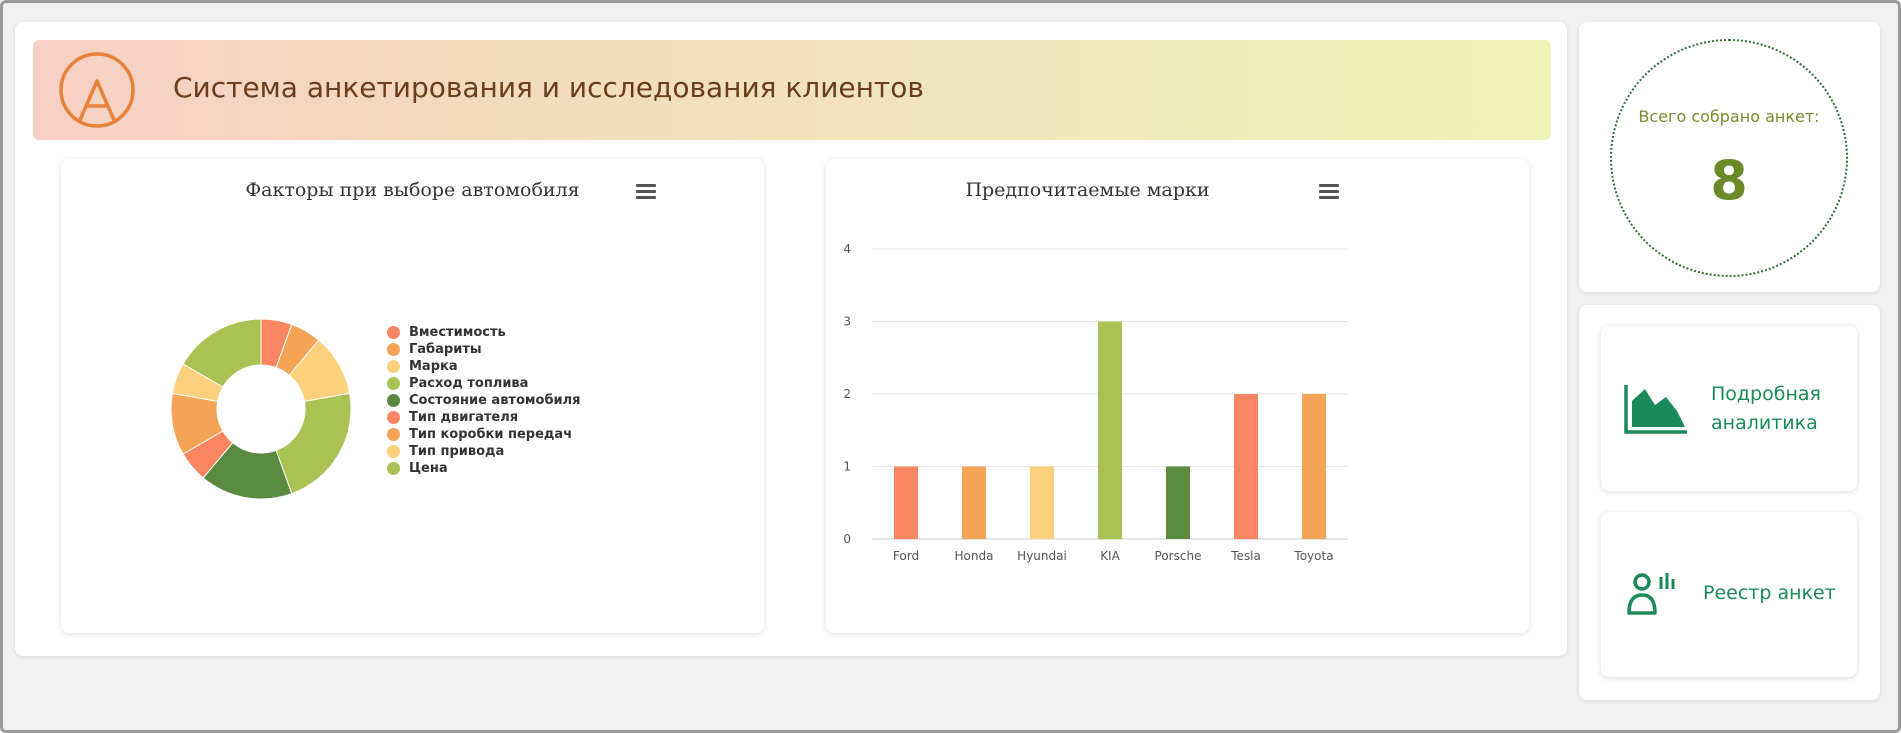  Describe the element at coordinates (974, 503) in the screenshot. I see `bar-honda` at that location.